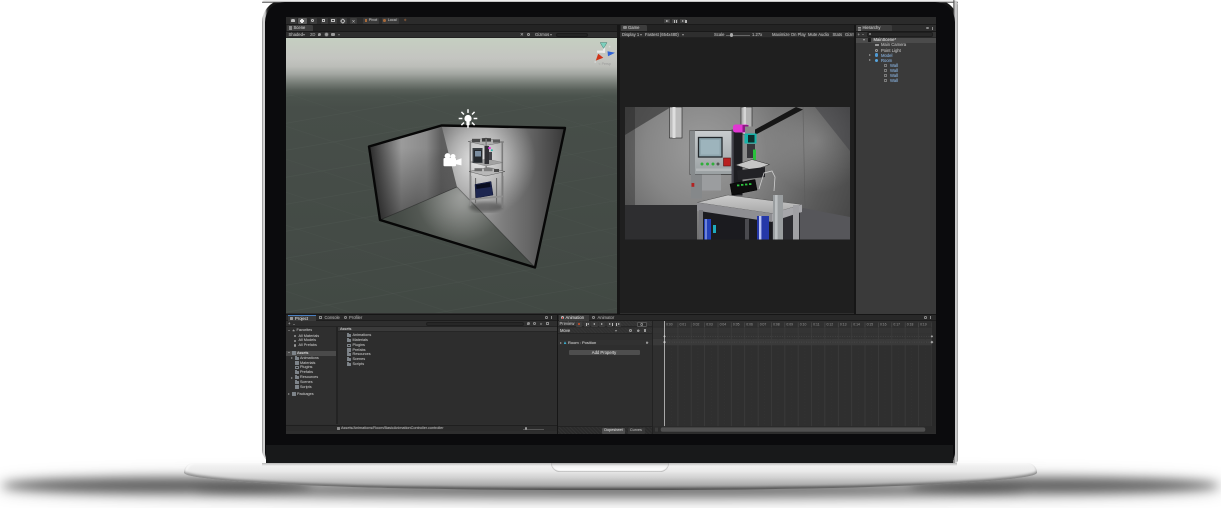 This screenshot has width=1221, height=508. I want to click on svg-text: 0:03, so click(709, 325).